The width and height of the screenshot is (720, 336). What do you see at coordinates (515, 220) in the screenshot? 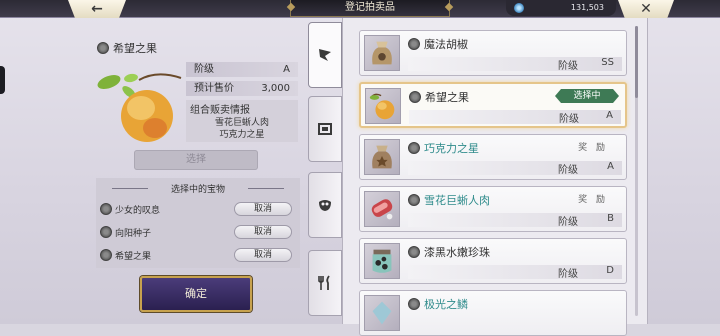
I see `item-grade-row: 阶级 B` at bounding box center [515, 220].